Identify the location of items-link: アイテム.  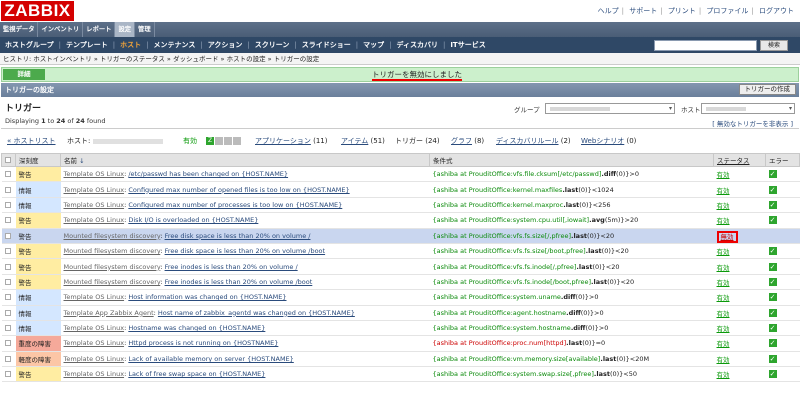
(354, 141).